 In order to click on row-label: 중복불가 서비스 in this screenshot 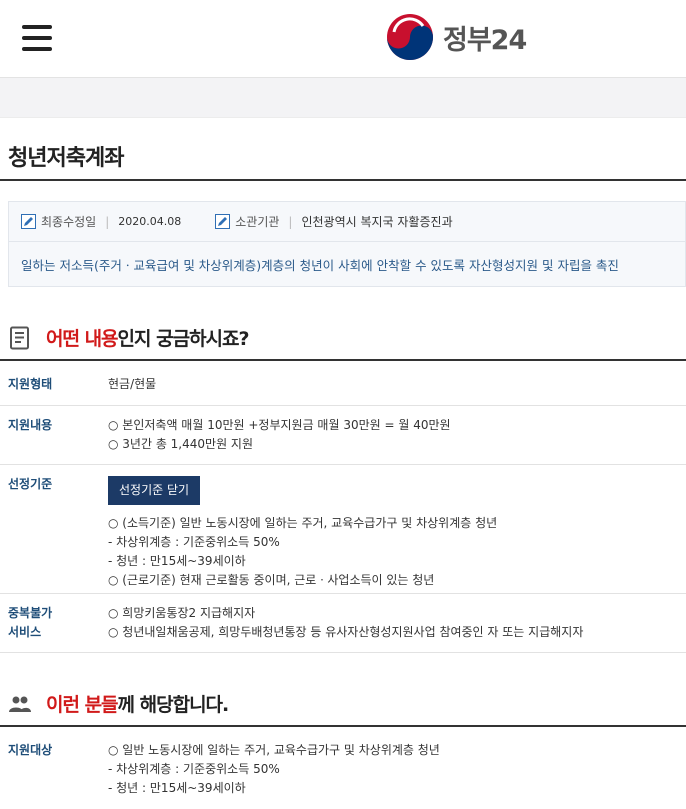, I will do `click(30, 622)`.